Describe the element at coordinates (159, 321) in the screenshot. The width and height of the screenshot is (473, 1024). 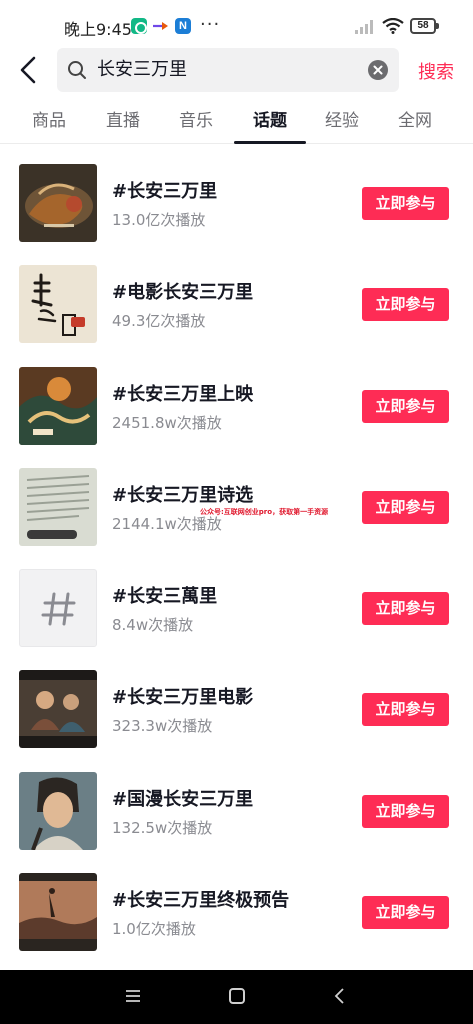
I see `topic-play-count: 49.3亿次播放` at that location.